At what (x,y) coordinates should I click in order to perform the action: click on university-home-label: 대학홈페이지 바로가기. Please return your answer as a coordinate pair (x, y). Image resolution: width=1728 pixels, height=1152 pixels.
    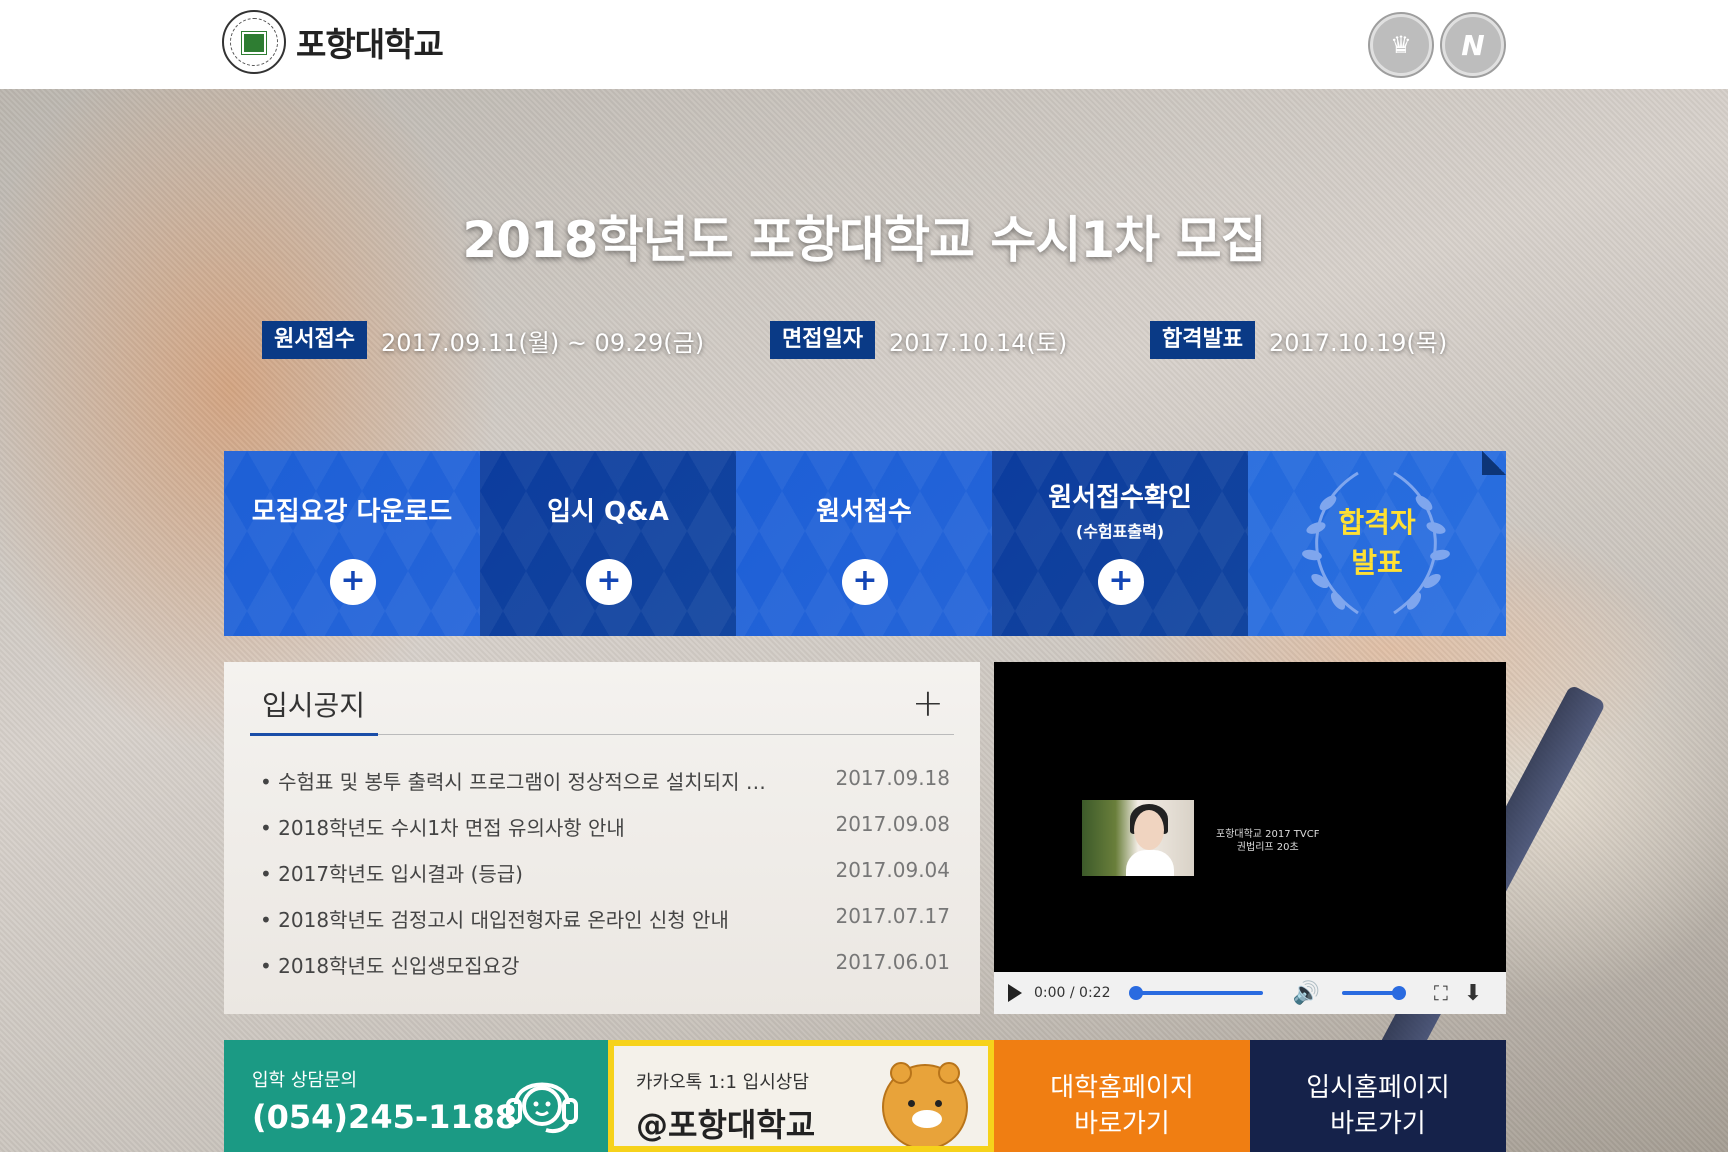
    Looking at the image, I should click on (1122, 1106).